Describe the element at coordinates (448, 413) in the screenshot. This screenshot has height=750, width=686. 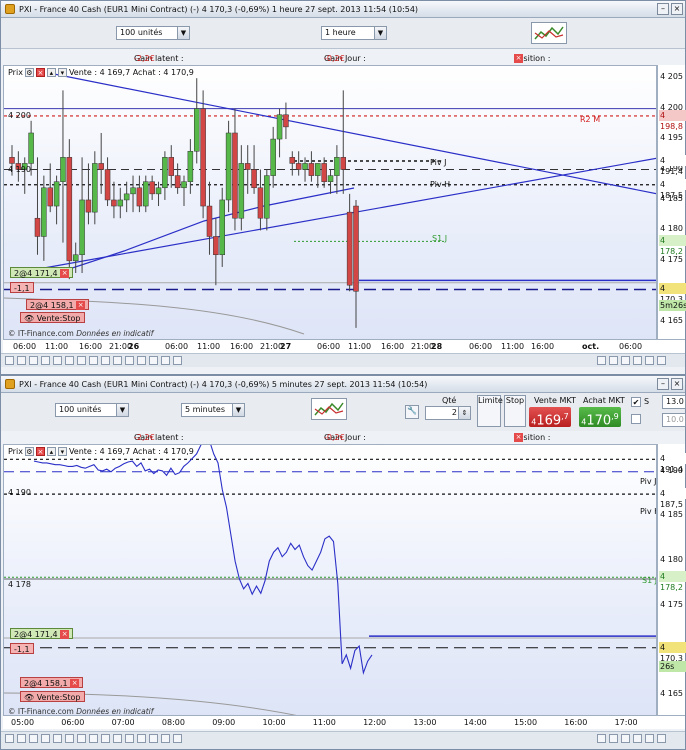
I see `qty-stepper: 2 ⇕` at that location.